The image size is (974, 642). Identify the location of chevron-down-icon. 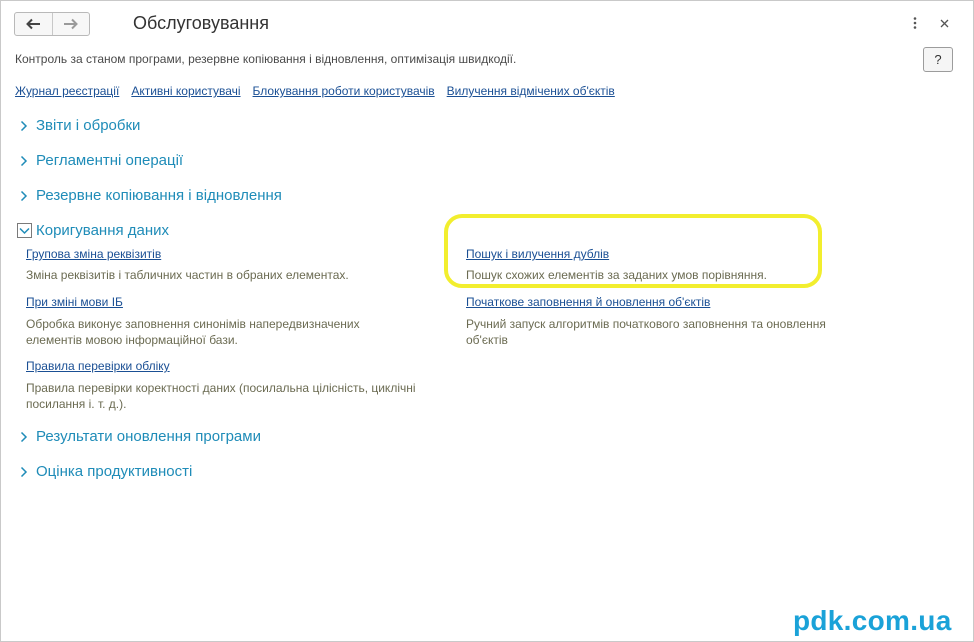
(24, 230).